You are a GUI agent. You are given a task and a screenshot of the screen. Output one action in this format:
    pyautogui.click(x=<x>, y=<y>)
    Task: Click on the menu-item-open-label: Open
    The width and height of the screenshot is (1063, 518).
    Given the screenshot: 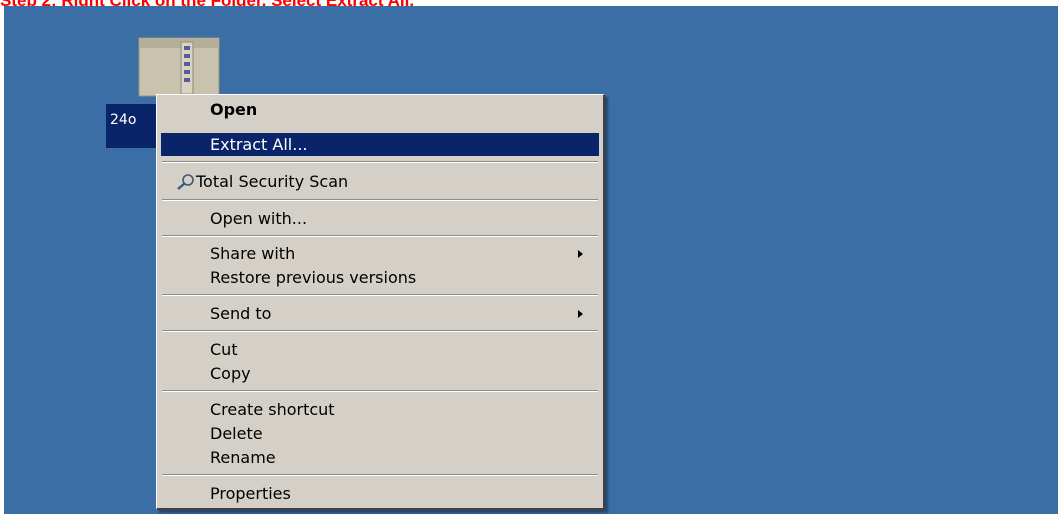 What is the action you would take?
    pyautogui.click(x=234, y=109)
    